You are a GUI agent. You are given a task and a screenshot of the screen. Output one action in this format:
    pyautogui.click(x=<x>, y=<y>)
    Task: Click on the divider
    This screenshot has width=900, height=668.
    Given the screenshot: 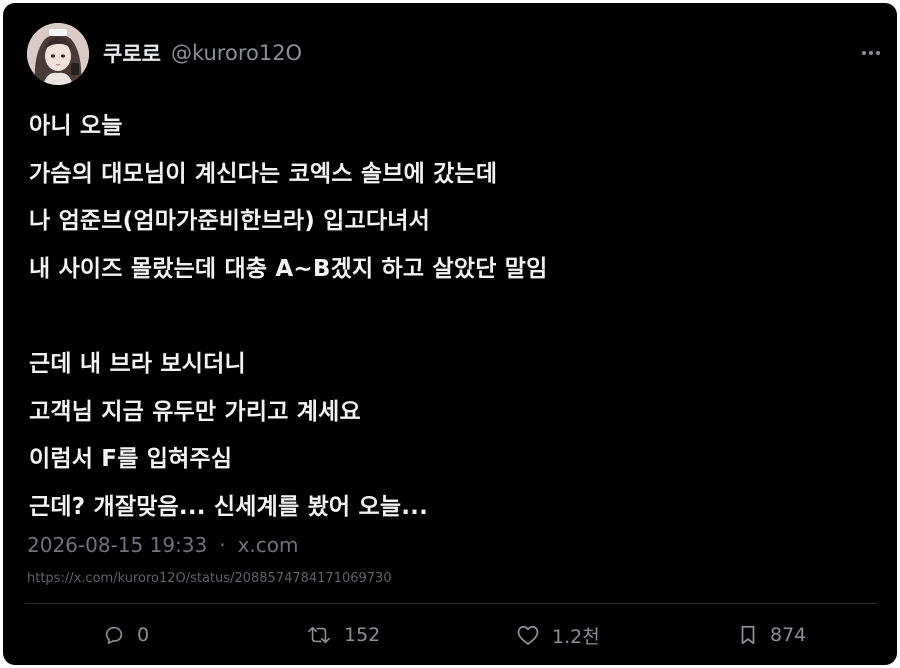 What is the action you would take?
    pyautogui.click(x=451, y=603)
    